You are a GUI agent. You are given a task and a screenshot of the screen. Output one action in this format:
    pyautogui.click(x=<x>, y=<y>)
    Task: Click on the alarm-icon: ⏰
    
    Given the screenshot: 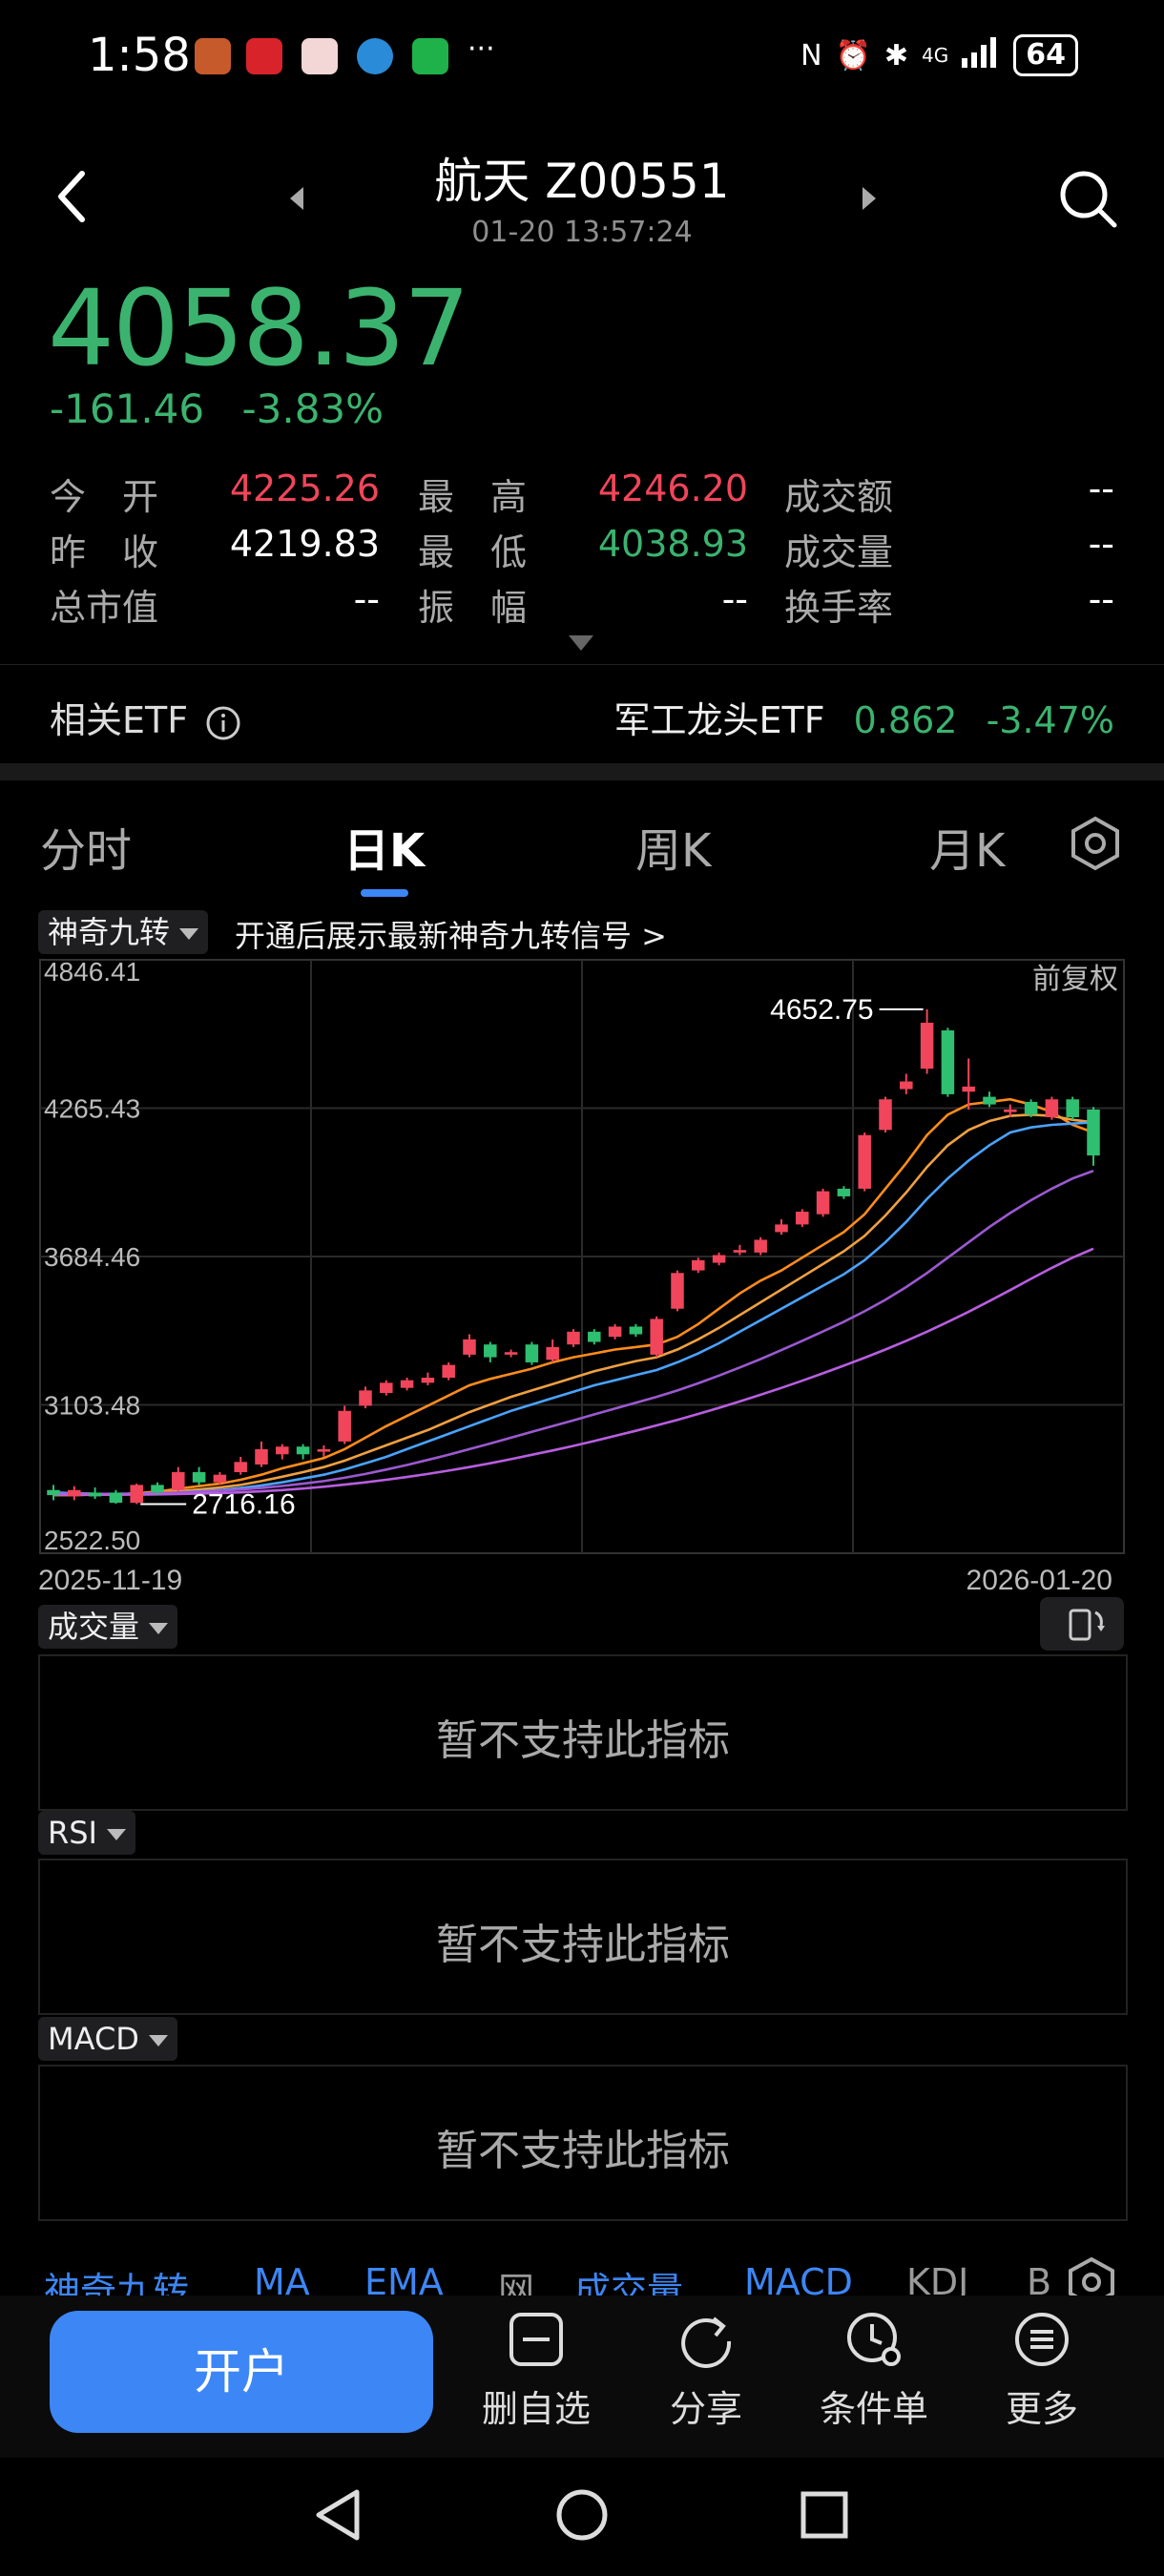 What is the action you would take?
    pyautogui.click(x=853, y=55)
    